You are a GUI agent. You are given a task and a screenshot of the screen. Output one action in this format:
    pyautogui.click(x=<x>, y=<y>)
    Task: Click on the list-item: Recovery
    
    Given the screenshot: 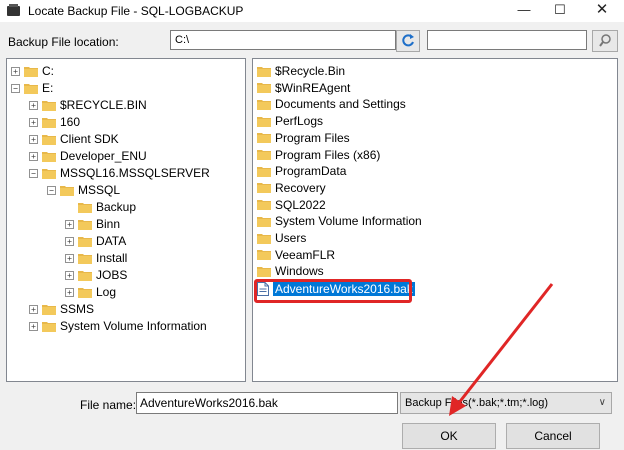 What is the action you would take?
    pyautogui.click(x=291, y=188)
    